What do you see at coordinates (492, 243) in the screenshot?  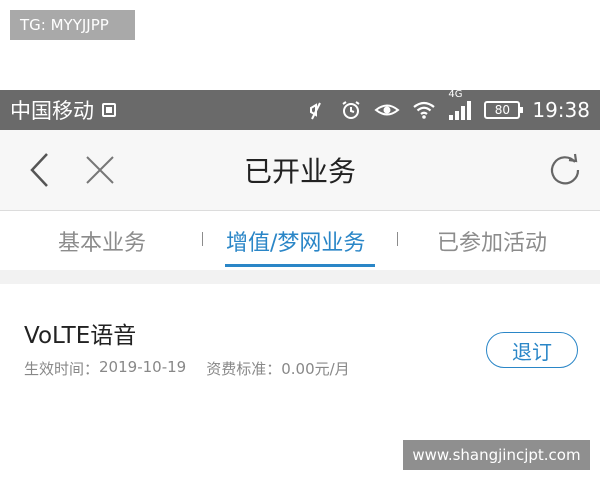 I see `tab-label: 已参加活动` at bounding box center [492, 243].